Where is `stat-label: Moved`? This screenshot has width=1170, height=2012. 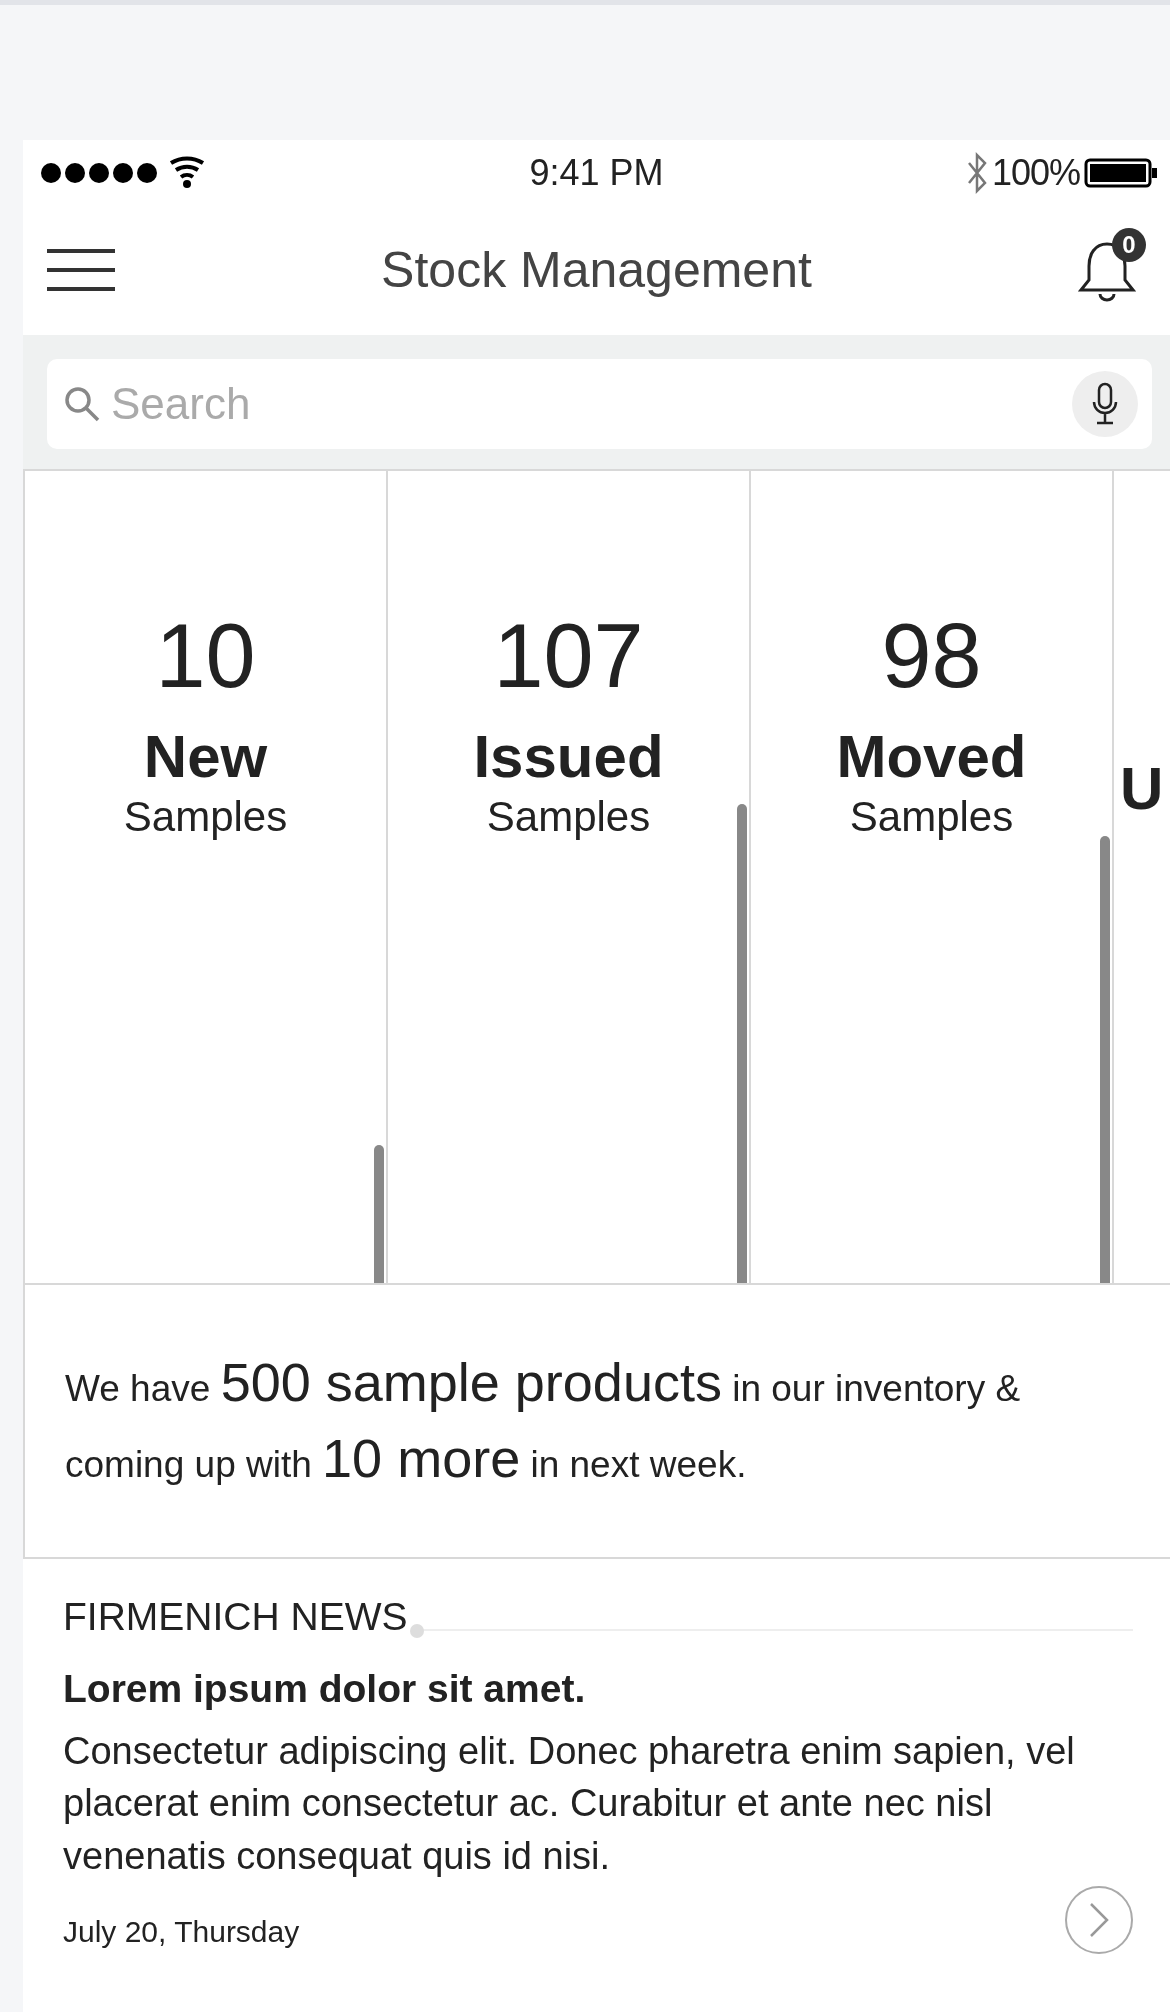
stat-label: Moved is located at coordinates (931, 757).